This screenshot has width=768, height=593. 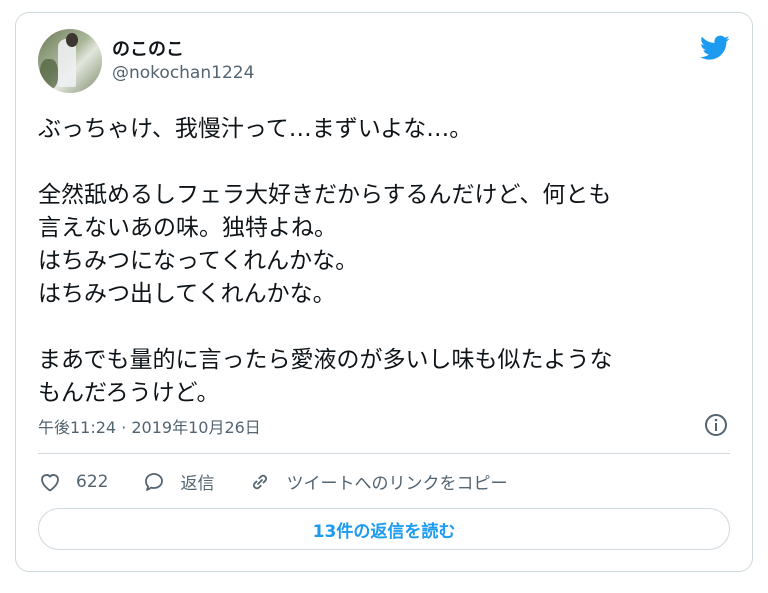 I want to click on divider, so click(x=384, y=453).